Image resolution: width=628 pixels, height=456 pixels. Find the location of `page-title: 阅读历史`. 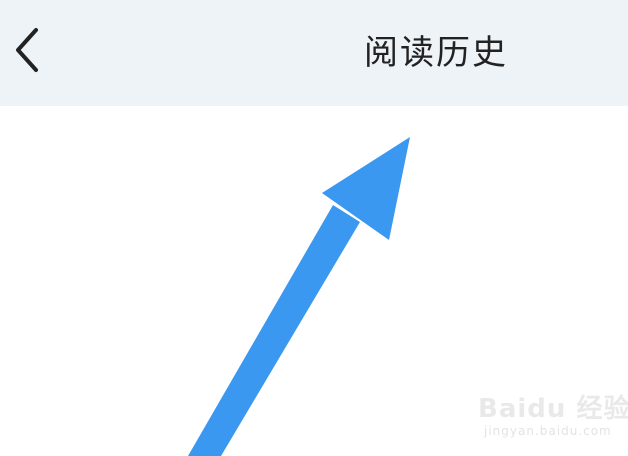

page-title: 阅读历史 is located at coordinates (436, 53).